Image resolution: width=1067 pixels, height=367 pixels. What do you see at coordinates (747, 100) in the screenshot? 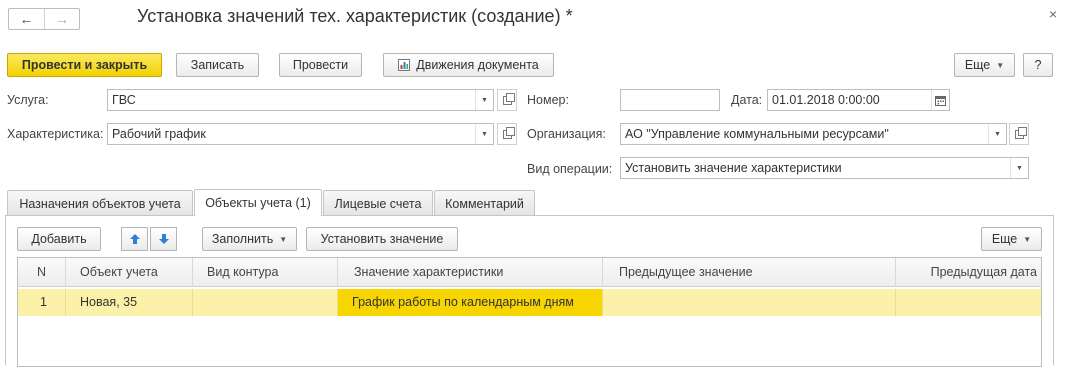
I see `date-label: Дата:` at bounding box center [747, 100].